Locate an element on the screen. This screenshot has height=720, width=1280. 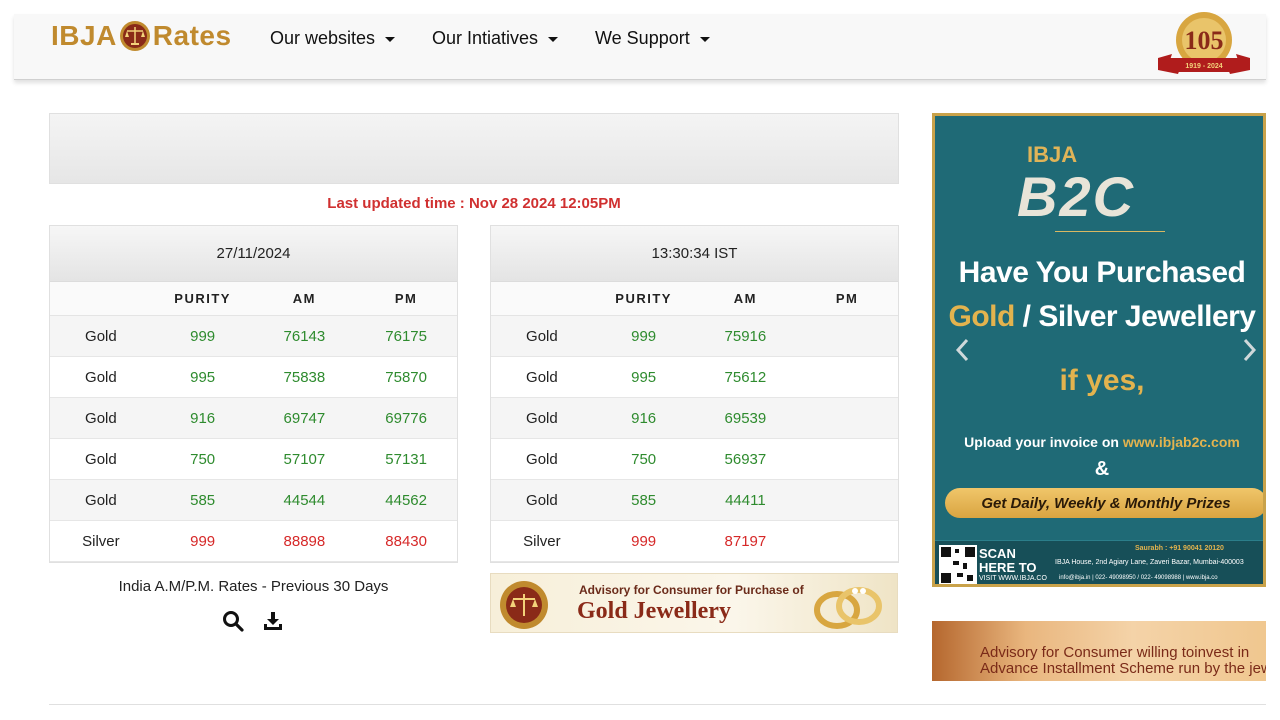
svg-text: 1919 - 2024 is located at coordinates (1203, 66).